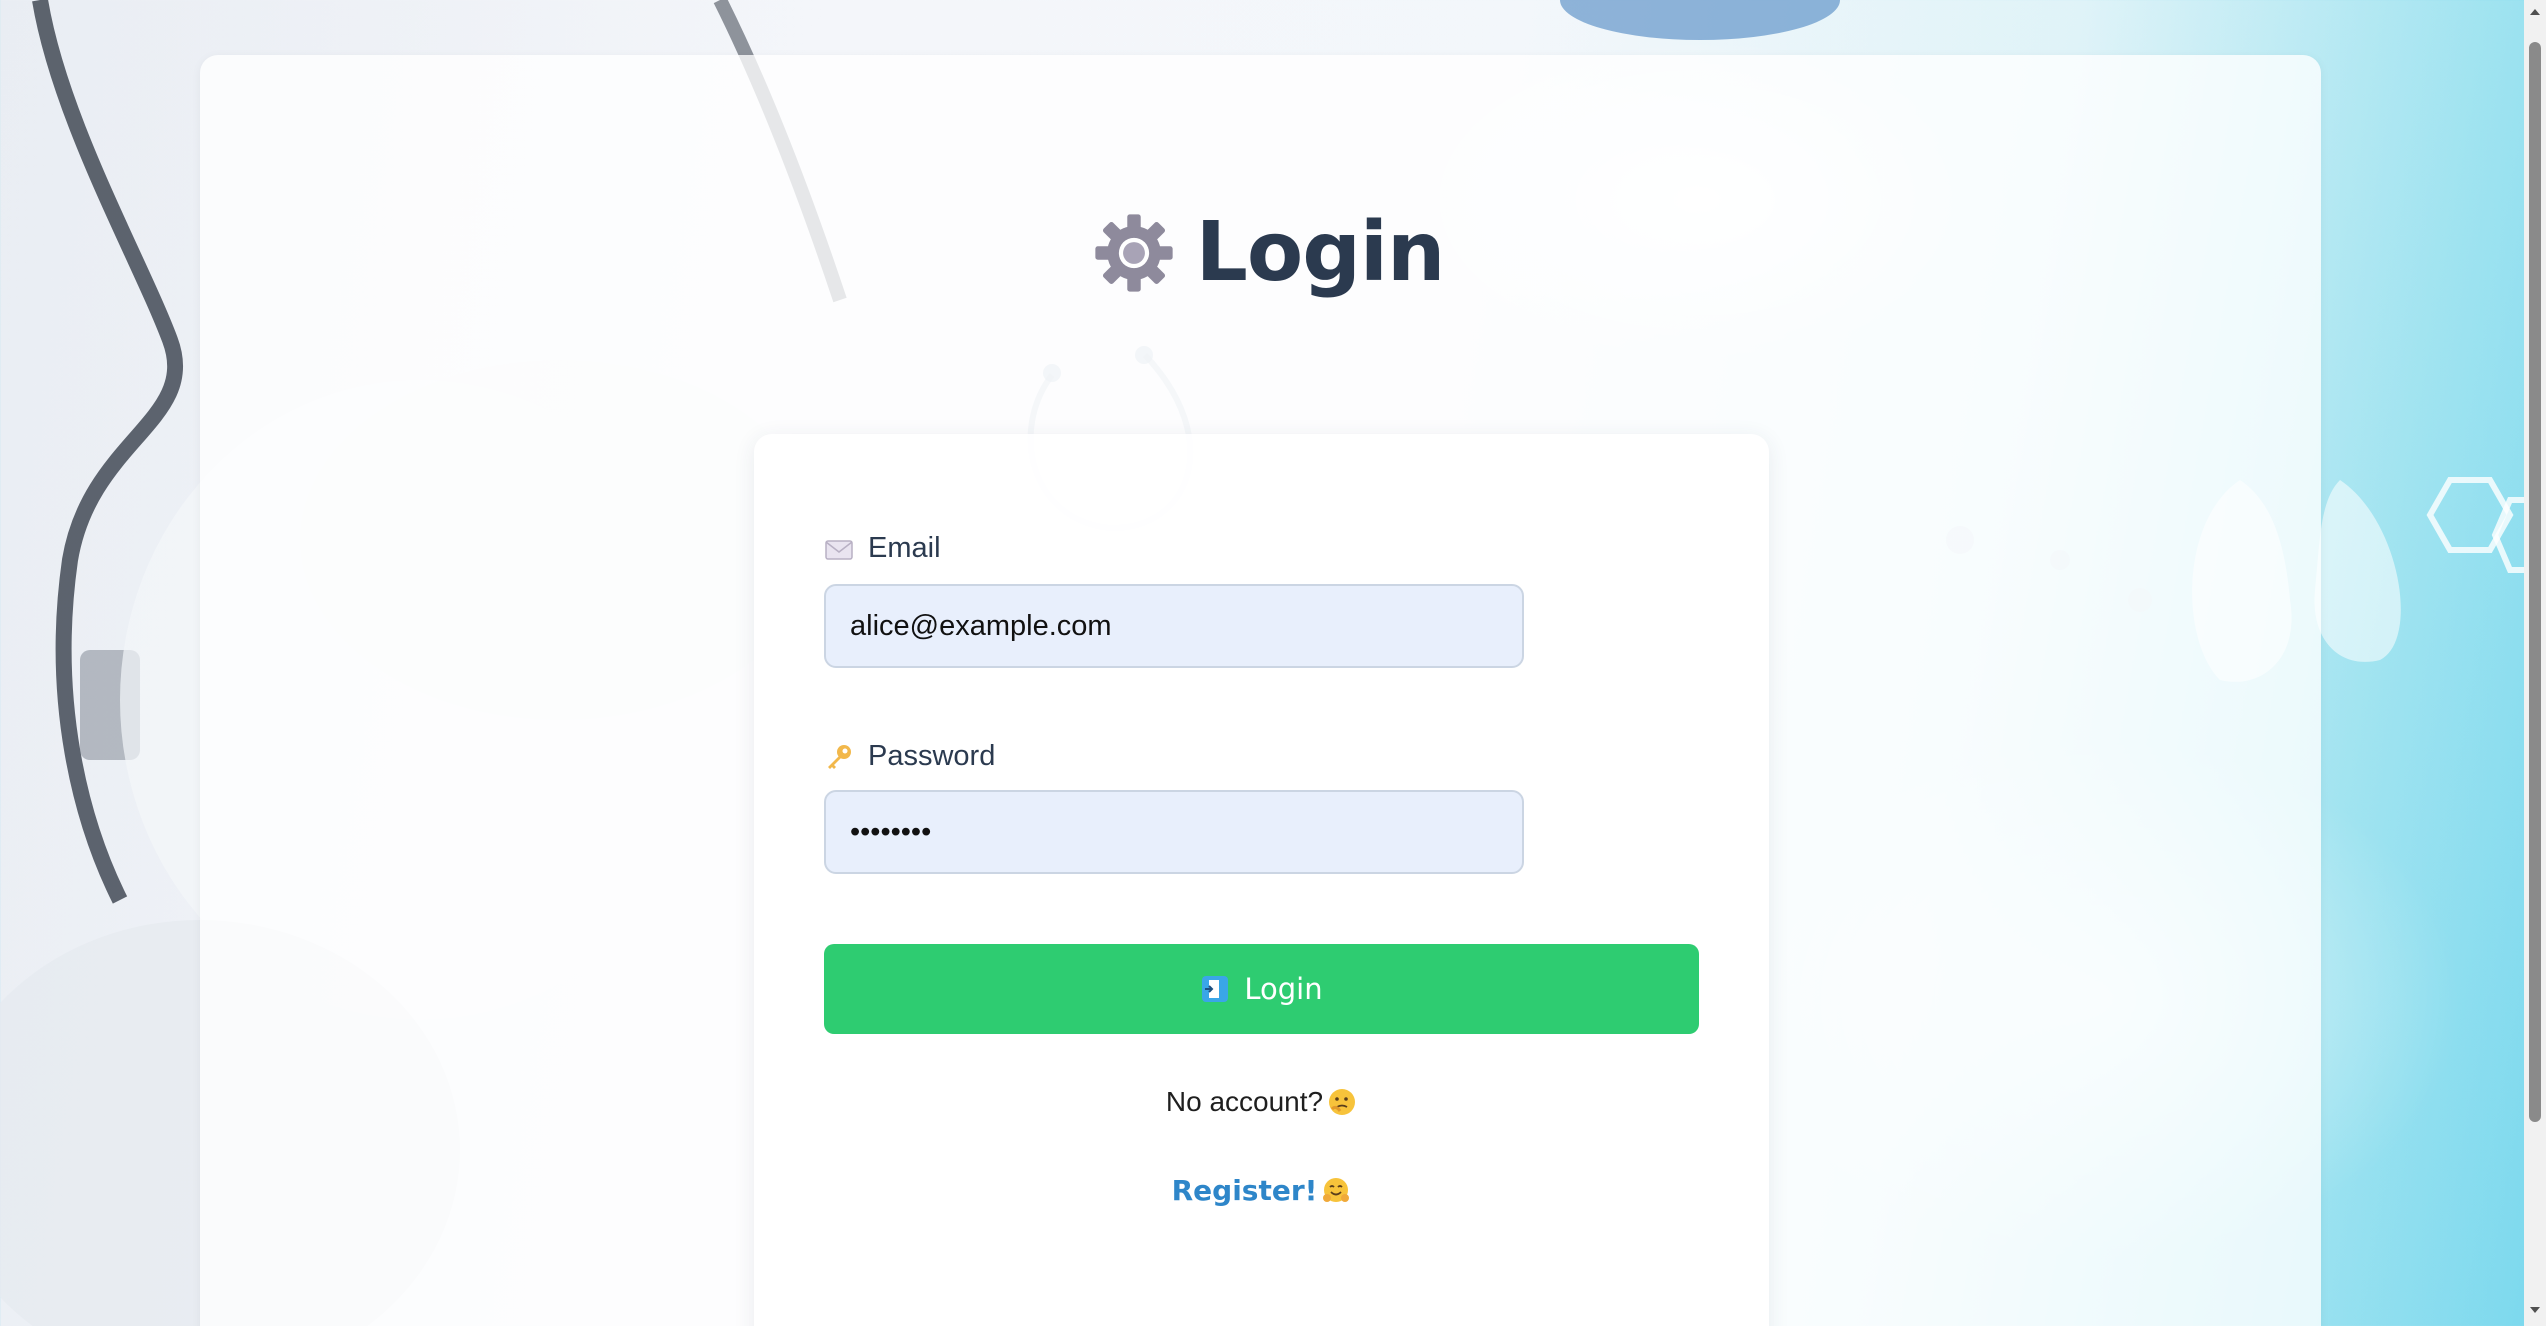 Image resolution: width=2546 pixels, height=1326 pixels. What do you see at coordinates (1342, 1102) in the screenshot?
I see `thinking-face-icon` at bounding box center [1342, 1102].